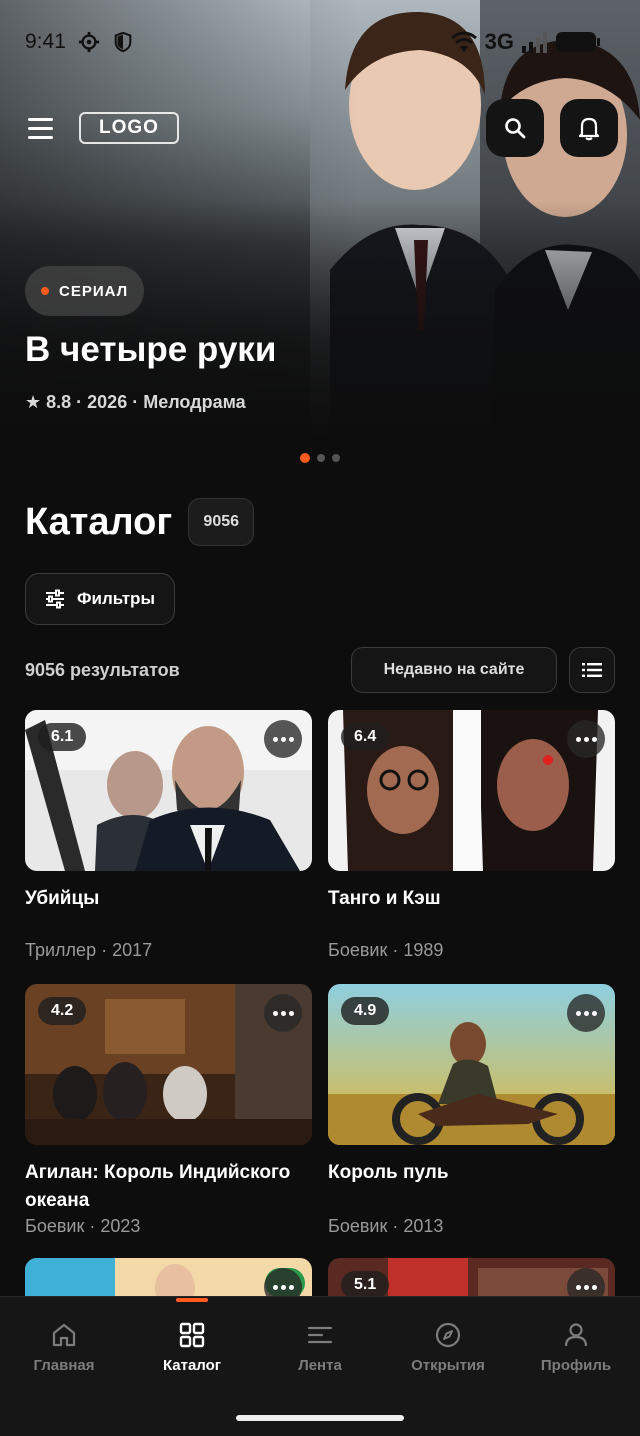 The image size is (640, 1436). I want to click on badge-label: СЕРИАЛ, so click(94, 291).